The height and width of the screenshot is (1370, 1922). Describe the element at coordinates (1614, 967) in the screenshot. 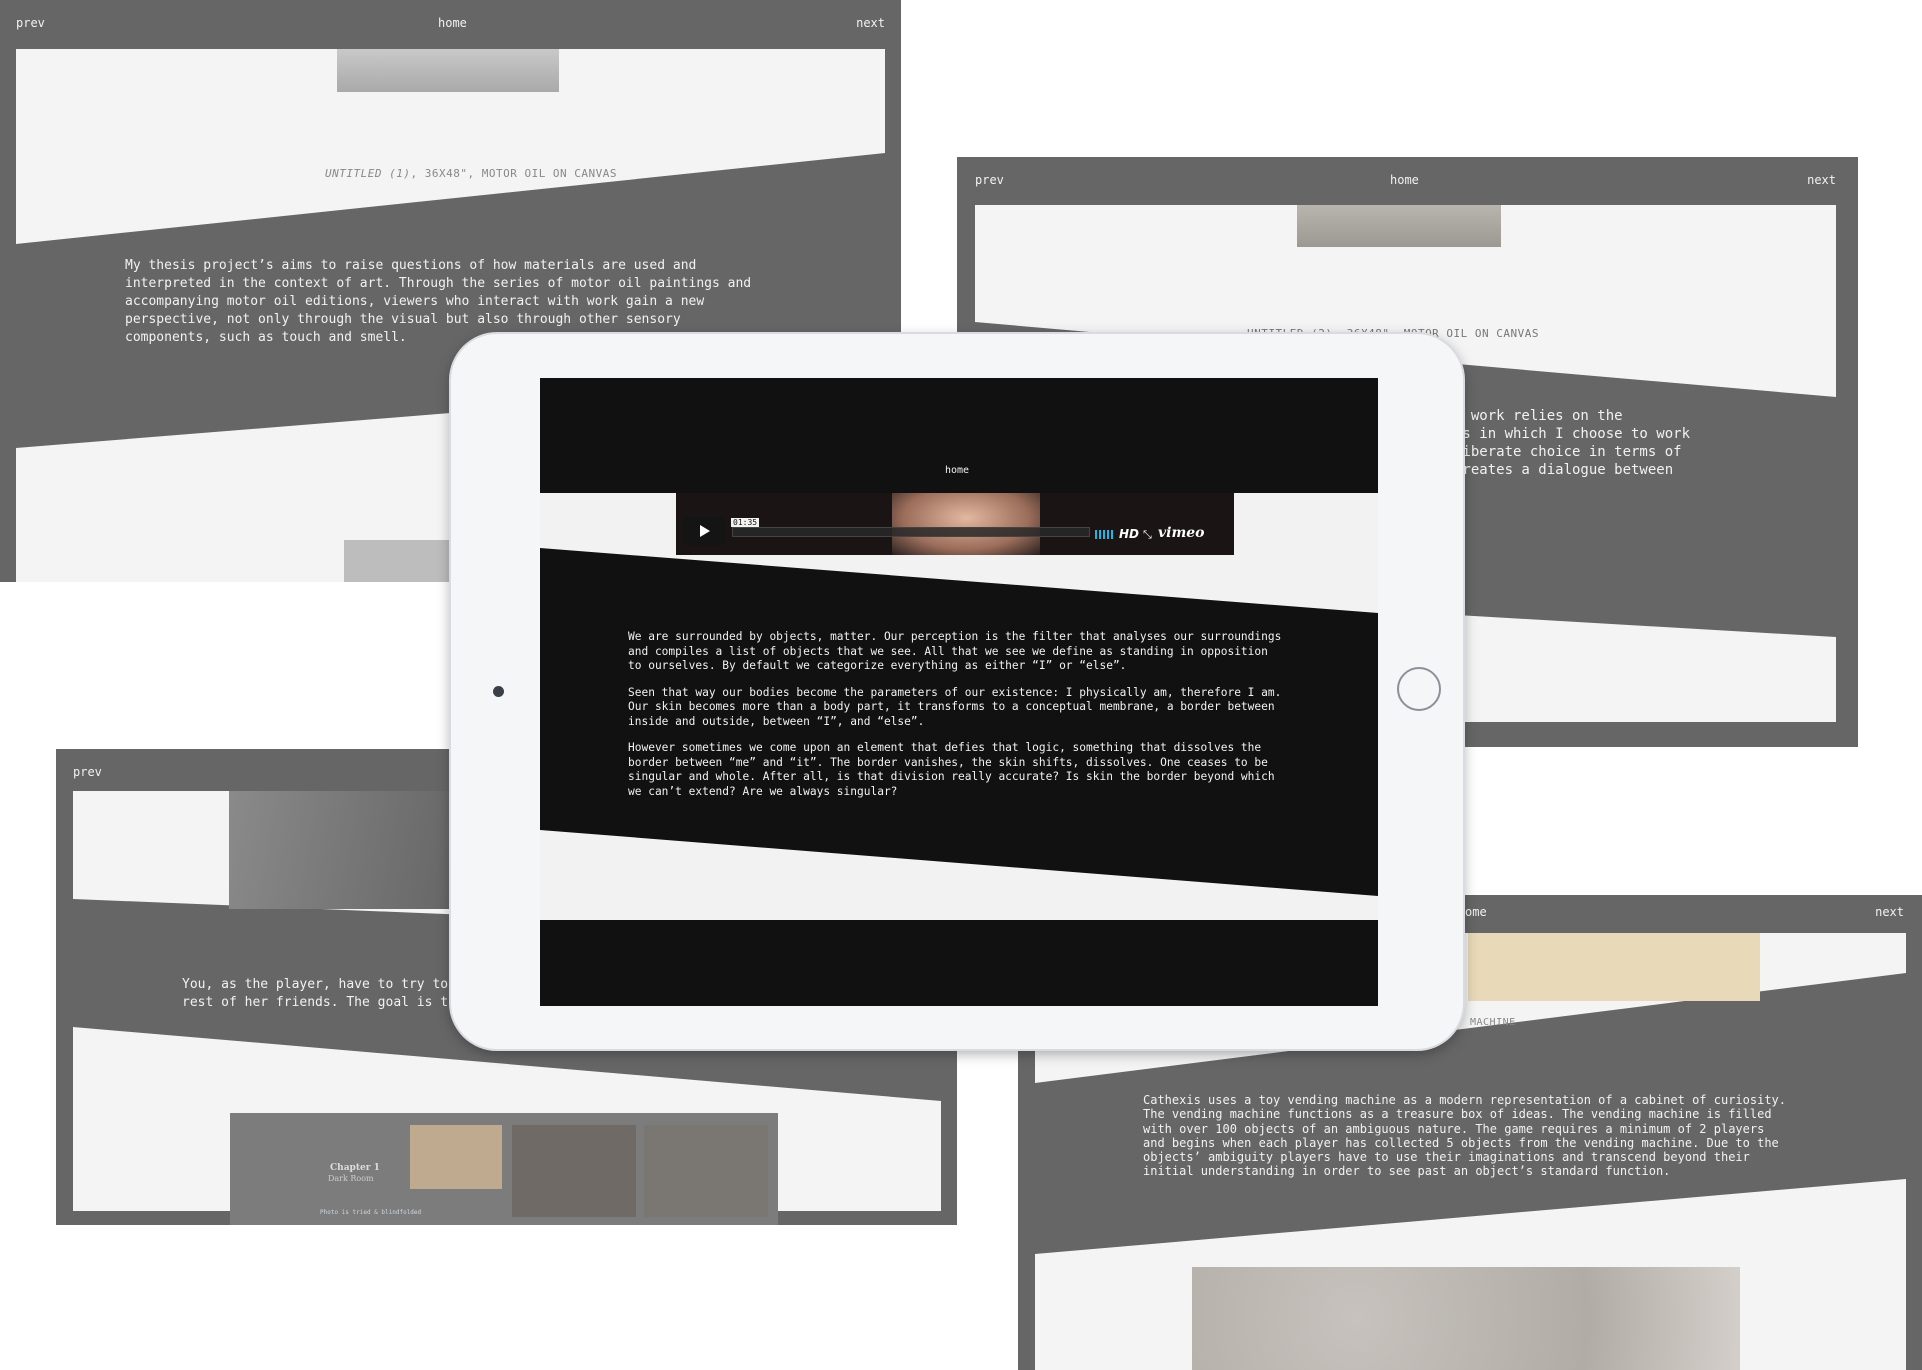

I see `vending-machine-image` at that location.